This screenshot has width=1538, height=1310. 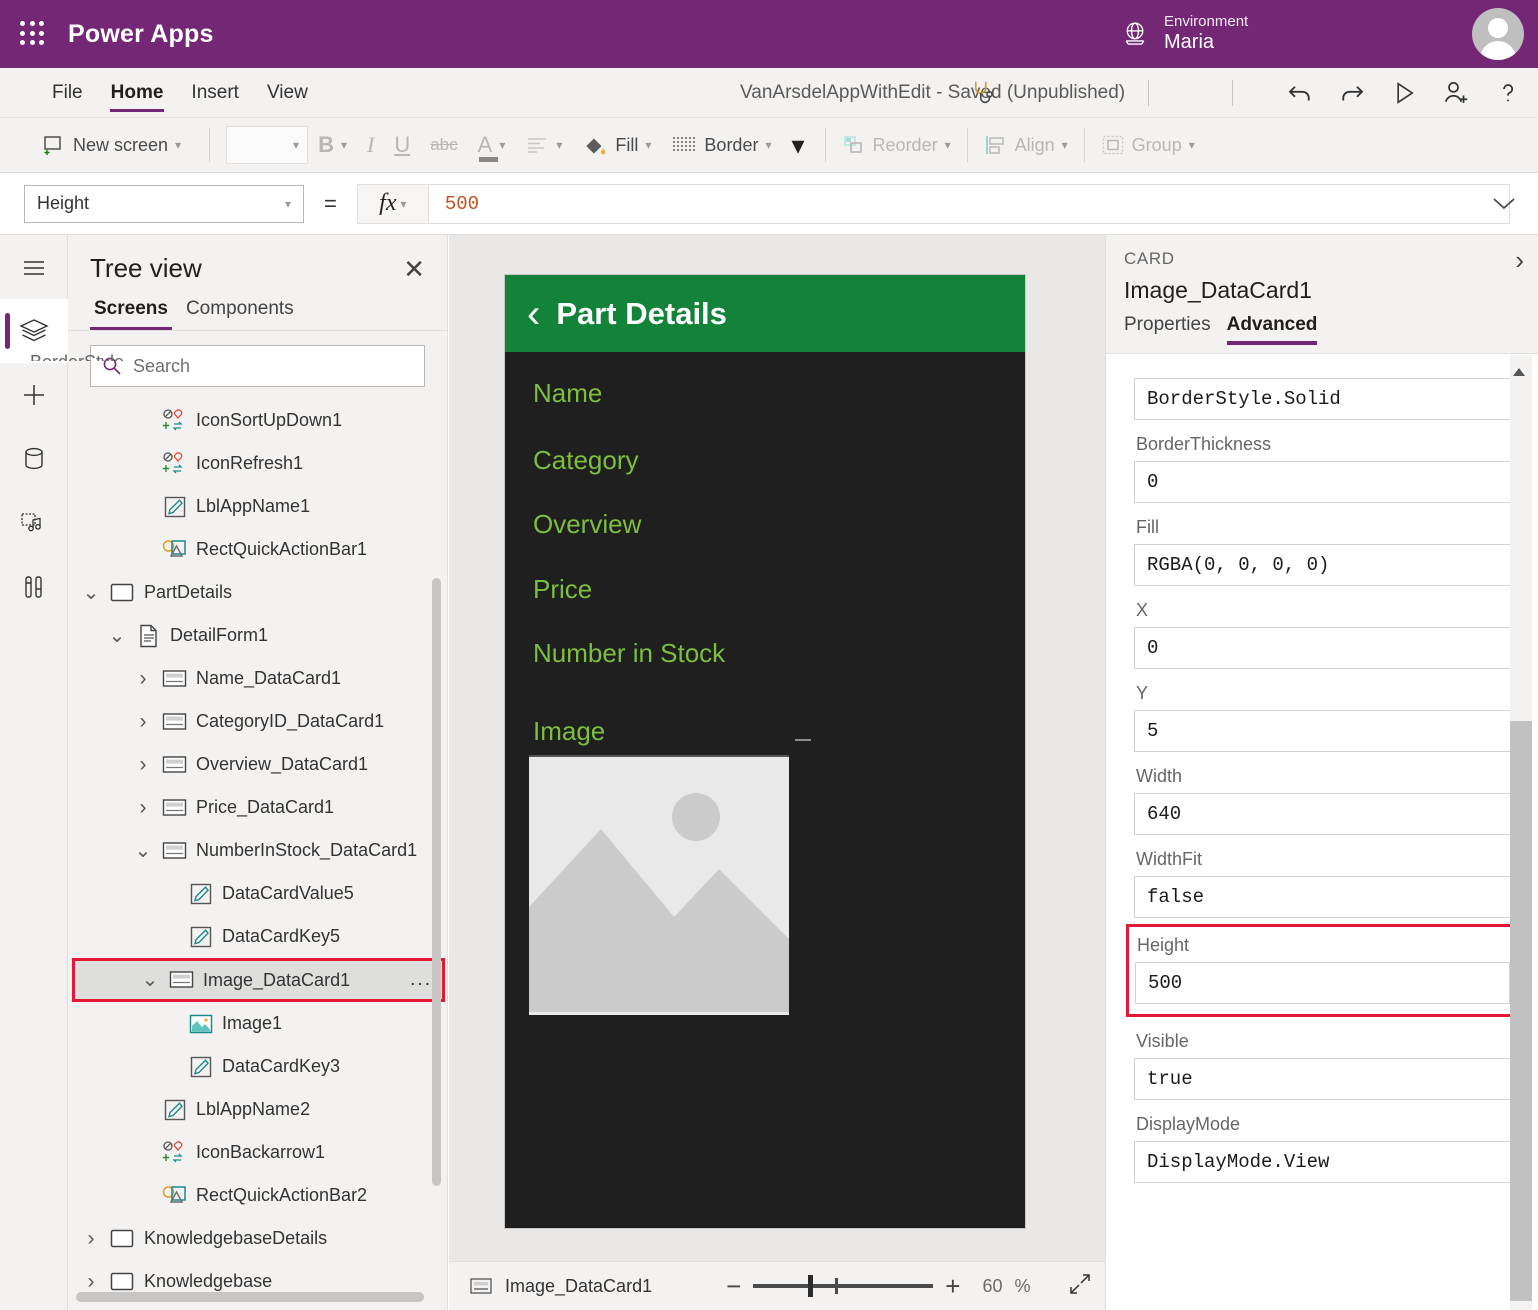 What do you see at coordinates (1322, 1079) in the screenshot?
I see `property-value-input: true` at bounding box center [1322, 1079].